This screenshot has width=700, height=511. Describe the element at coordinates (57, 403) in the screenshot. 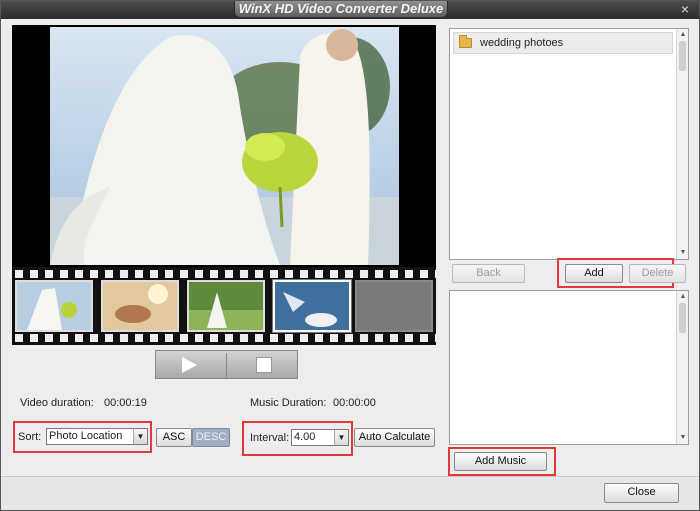

I see `video-duration-label: Video duration:` at that location.